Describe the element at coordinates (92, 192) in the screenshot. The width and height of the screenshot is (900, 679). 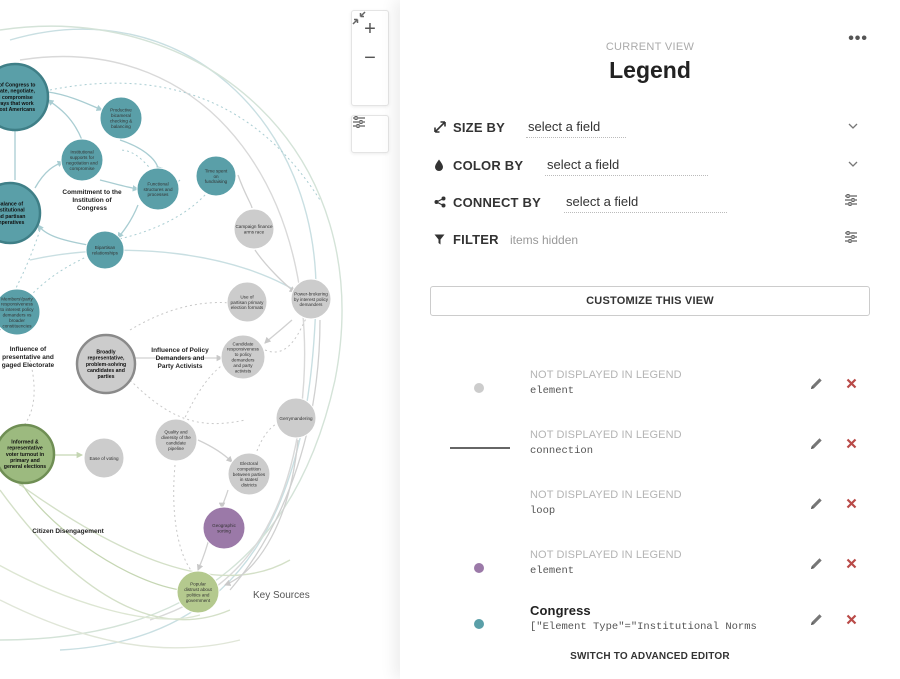
I see `cluster-label-commitment: Commitment to the` at that location.